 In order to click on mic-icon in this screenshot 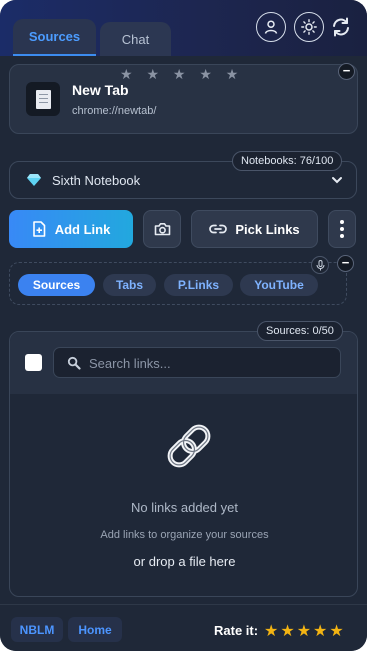, I will do `click(320, 264)`.